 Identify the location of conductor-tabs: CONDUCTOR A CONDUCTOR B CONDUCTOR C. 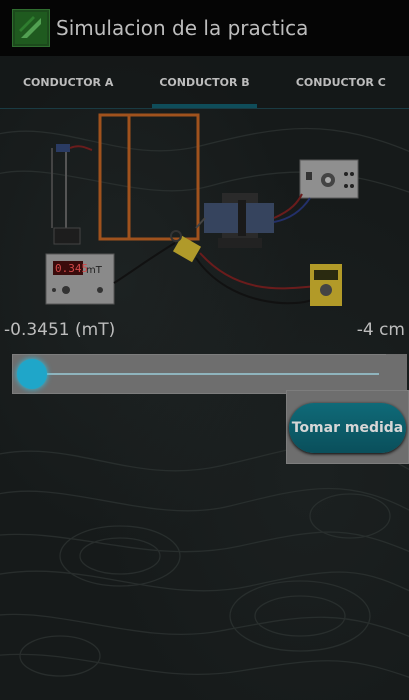
(204, 82).